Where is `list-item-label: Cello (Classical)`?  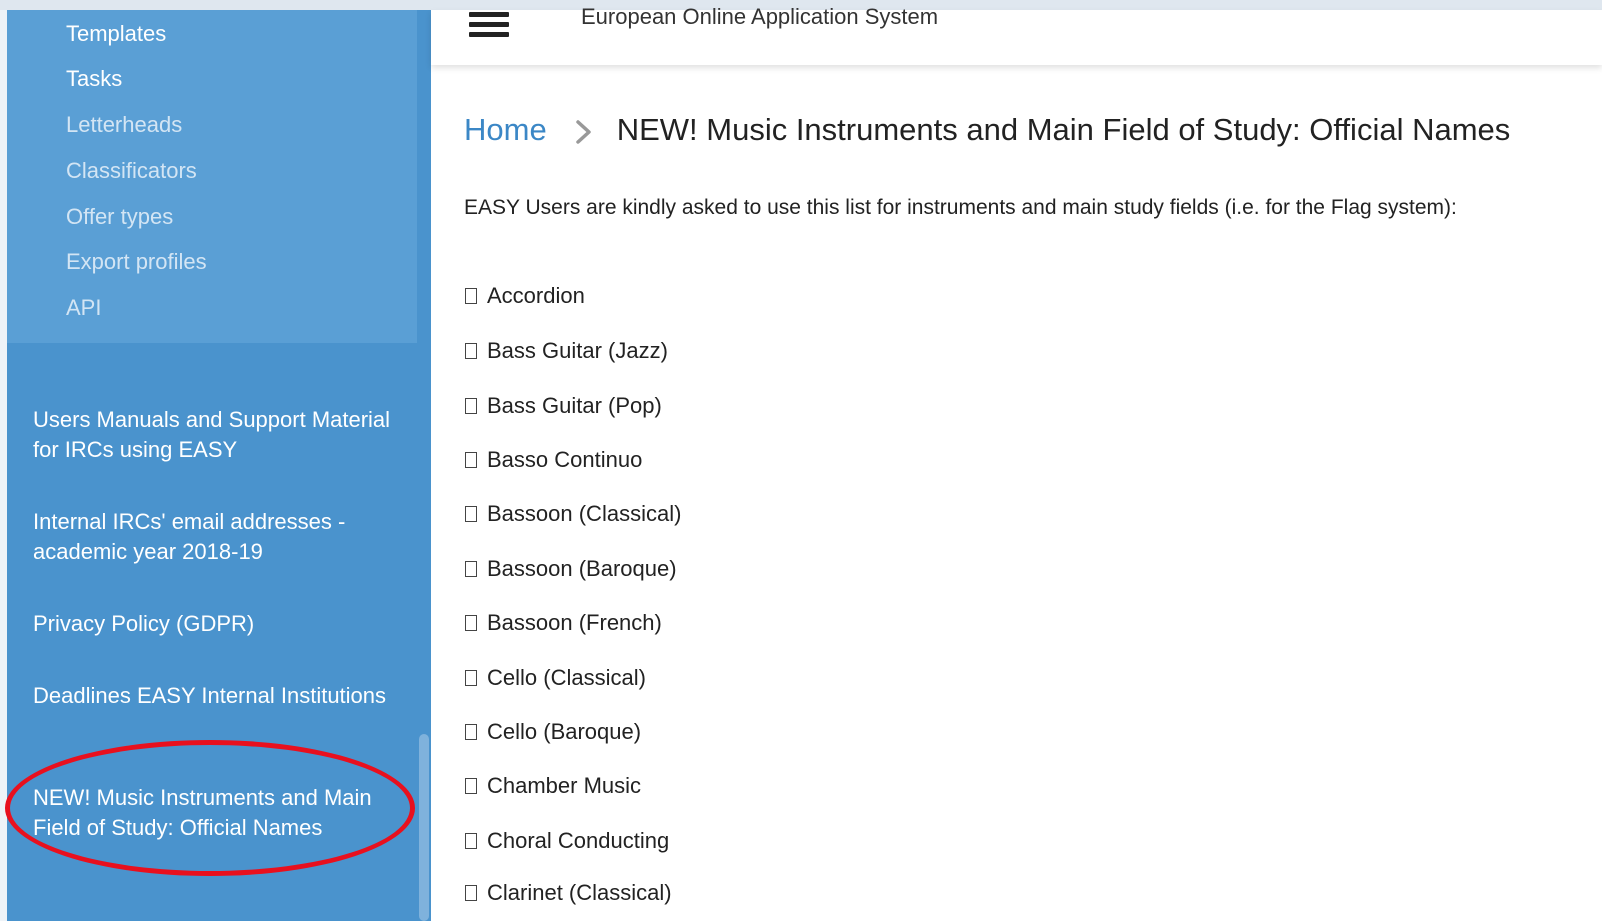
list-item-label: Cello (Classical) is located at coordinates (566, 677).